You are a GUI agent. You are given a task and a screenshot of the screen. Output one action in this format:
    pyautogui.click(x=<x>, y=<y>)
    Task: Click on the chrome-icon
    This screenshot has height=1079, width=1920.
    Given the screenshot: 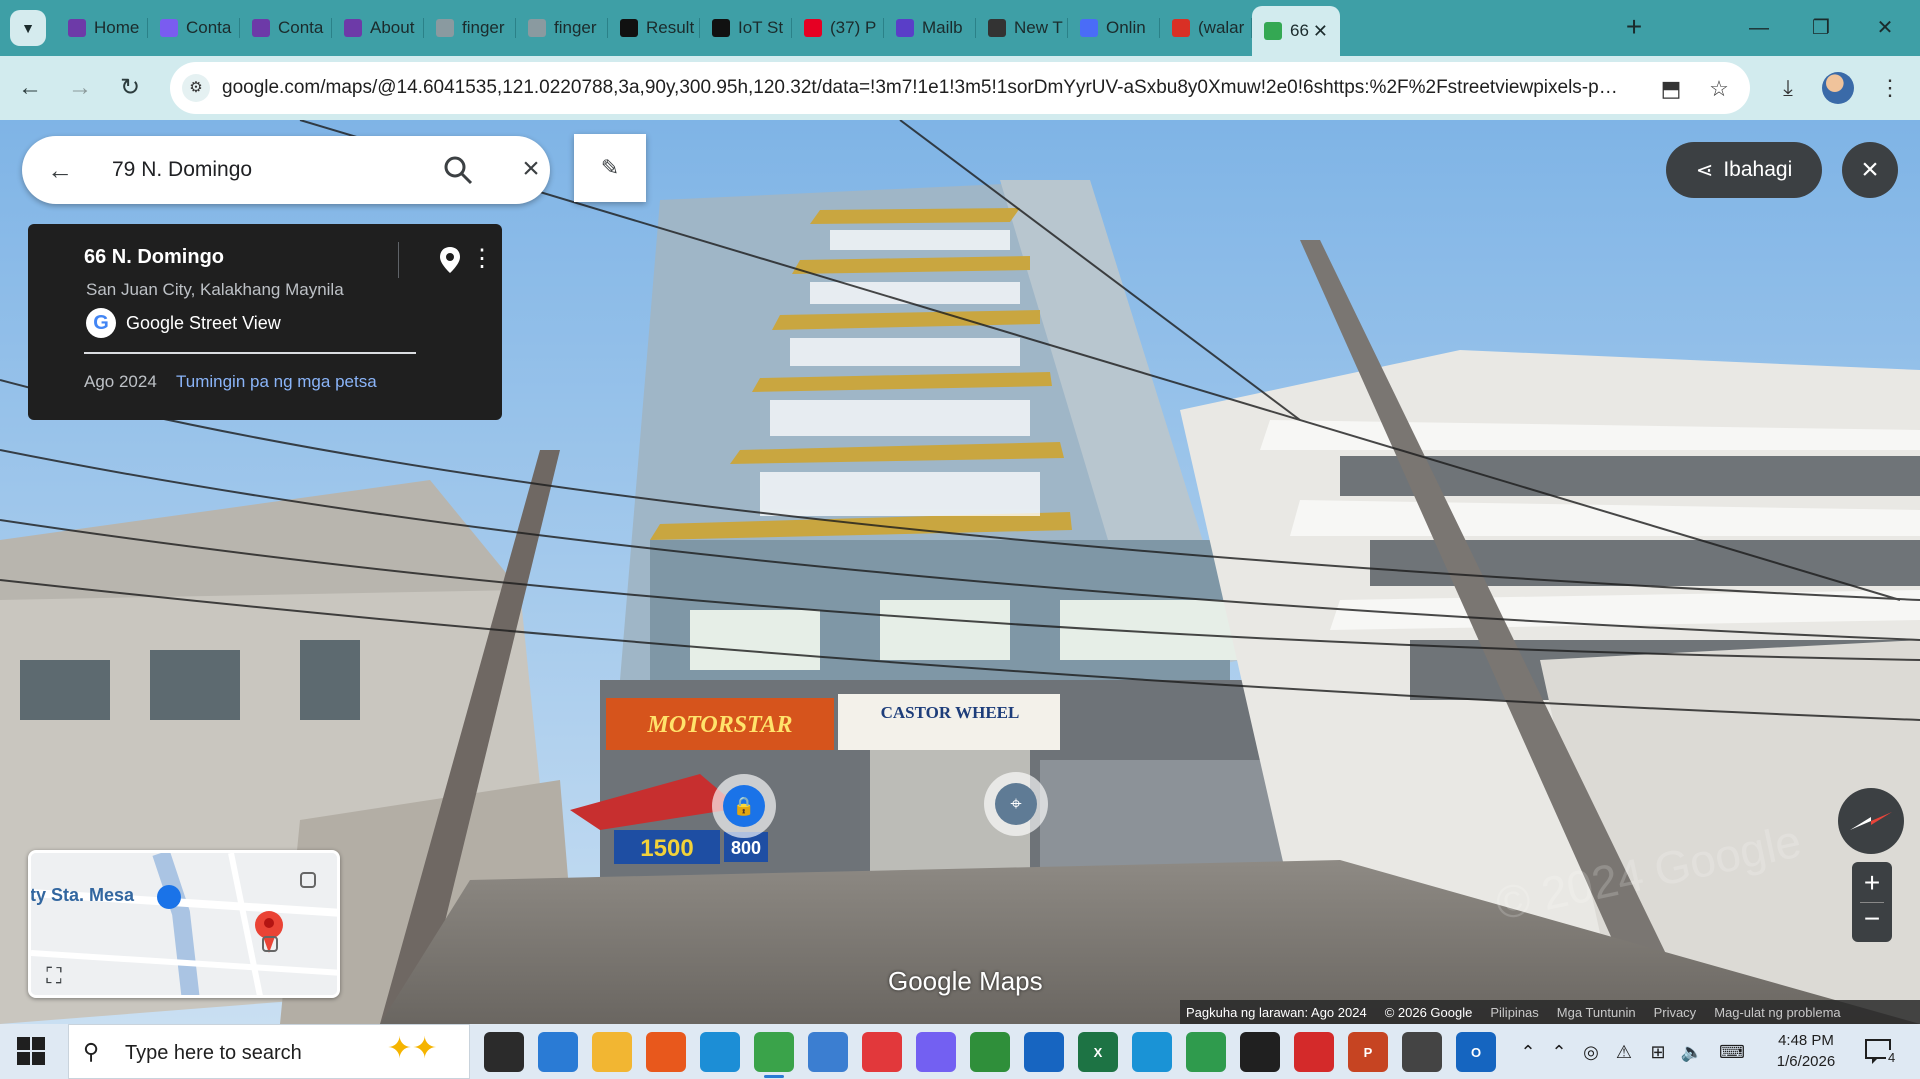 What is the action you would take?
    pyautogui.click(x=774, y=1055)
    